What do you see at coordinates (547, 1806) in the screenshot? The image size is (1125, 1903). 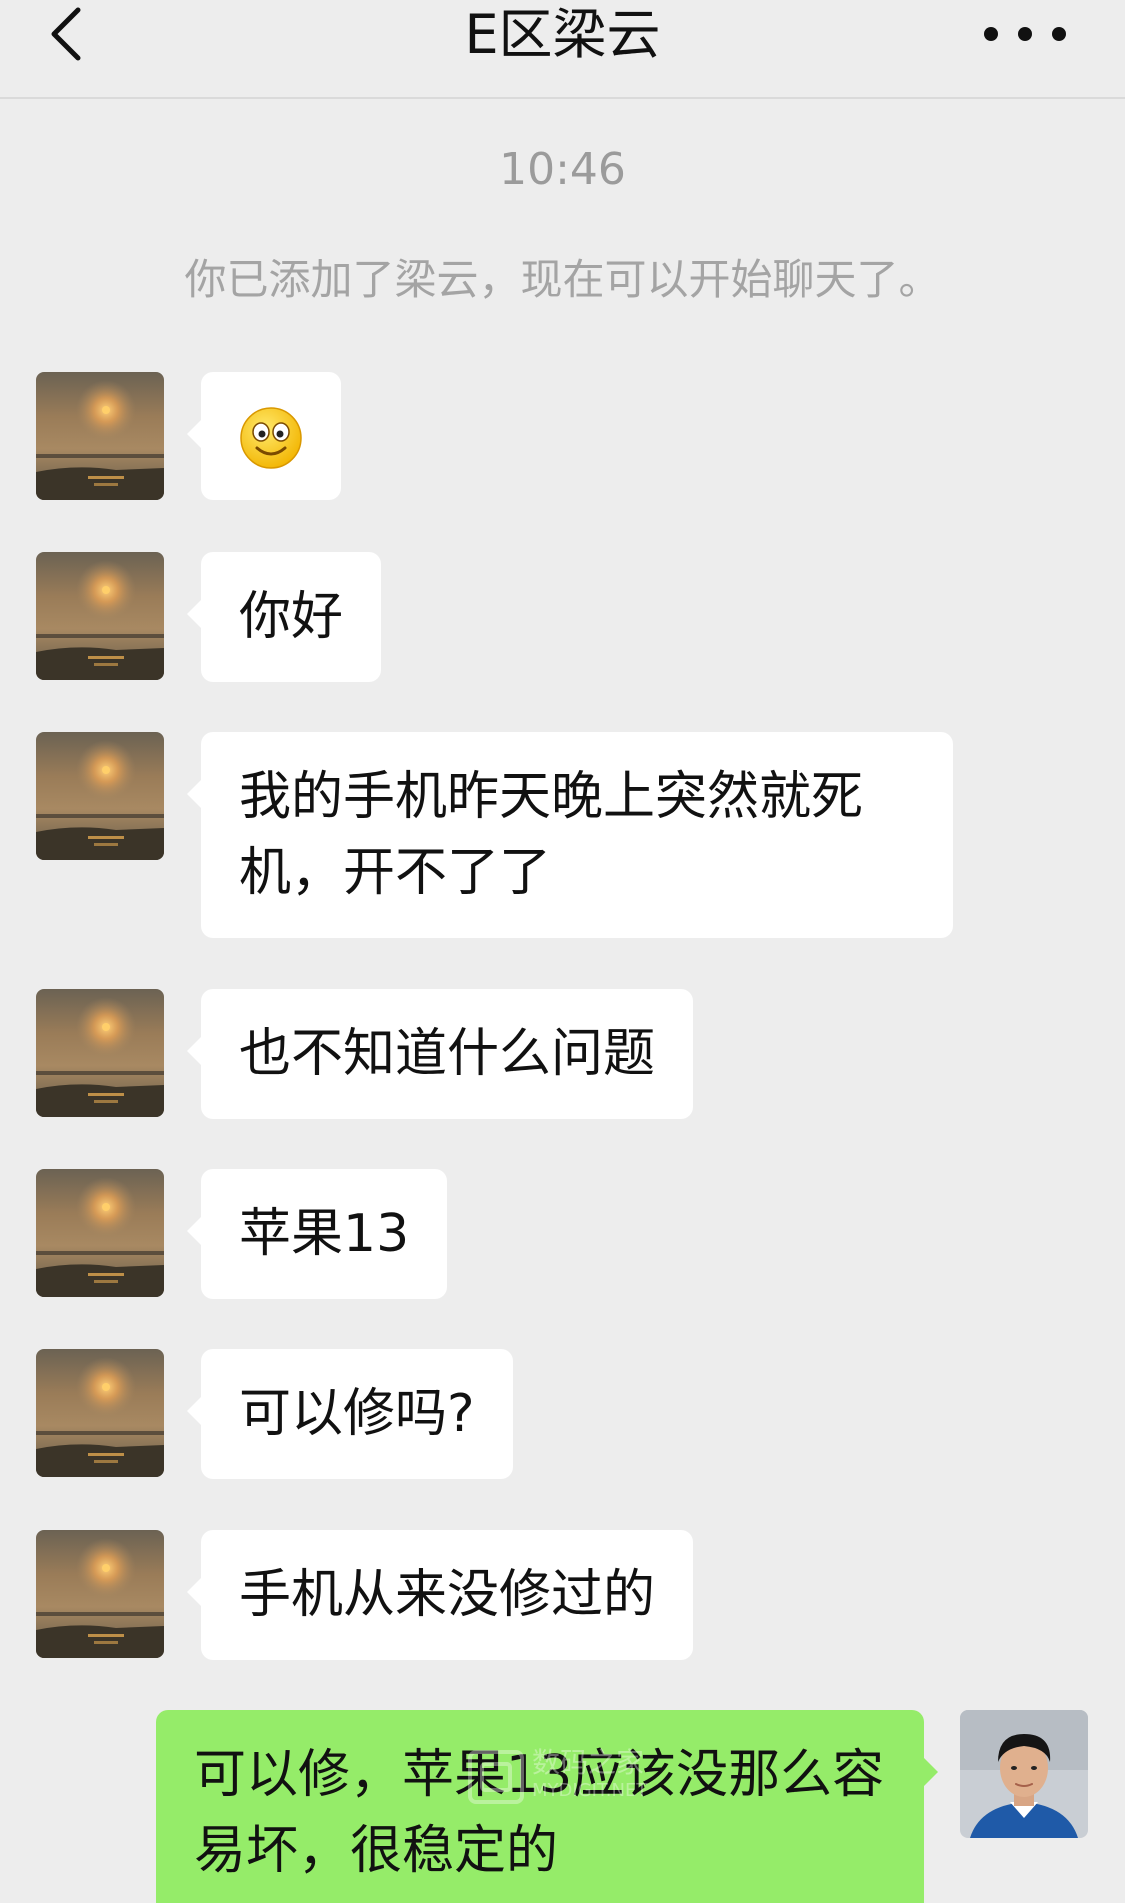 I see `my-message-bubble: 可以修，苹果13应该没那么容易坏，很稳定的` at bounding box center [547, 1806].